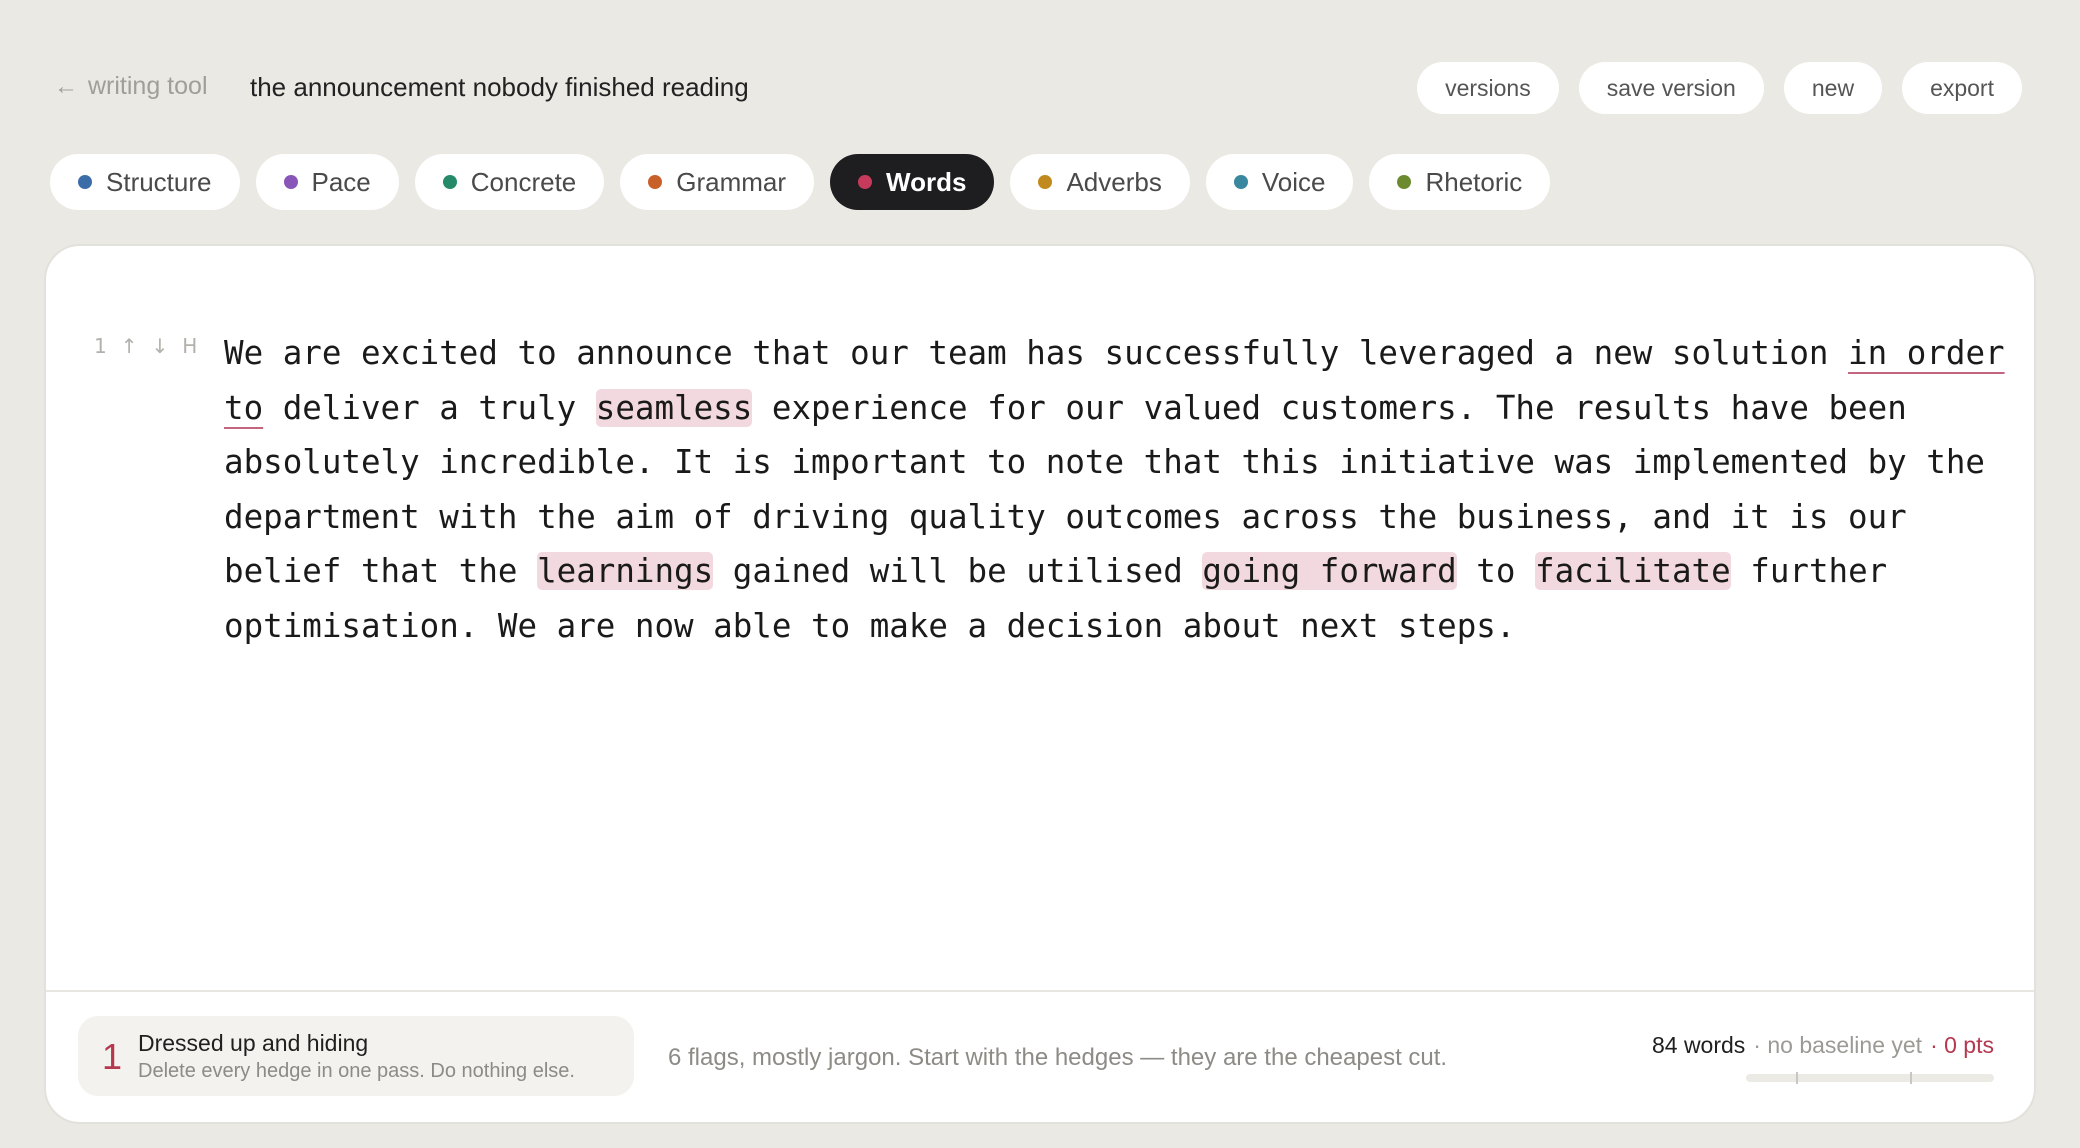  Describe the element at coordinates (148, 86) in the screenshot. I see `back-link-label: writing tool` at that location.